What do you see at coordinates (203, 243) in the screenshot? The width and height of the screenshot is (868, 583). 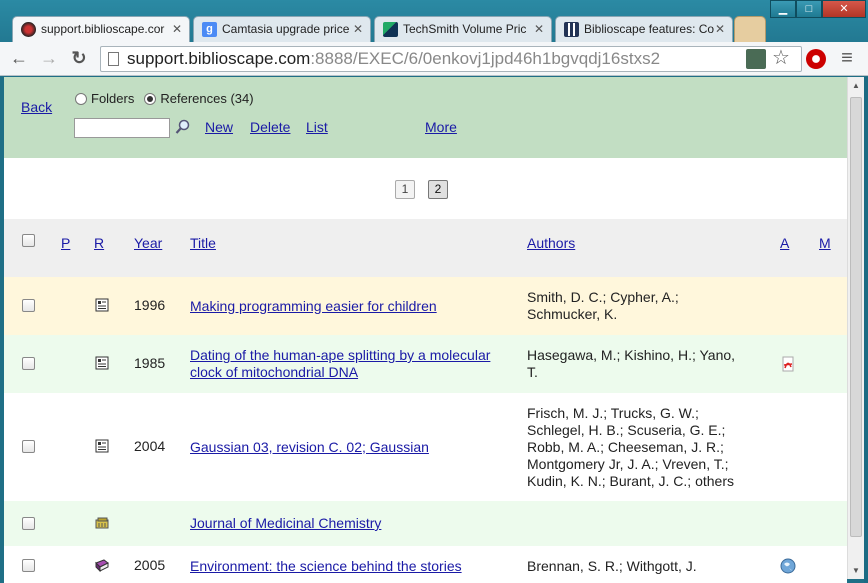 I see `header-title: Title` at bounding box center [203, 243].